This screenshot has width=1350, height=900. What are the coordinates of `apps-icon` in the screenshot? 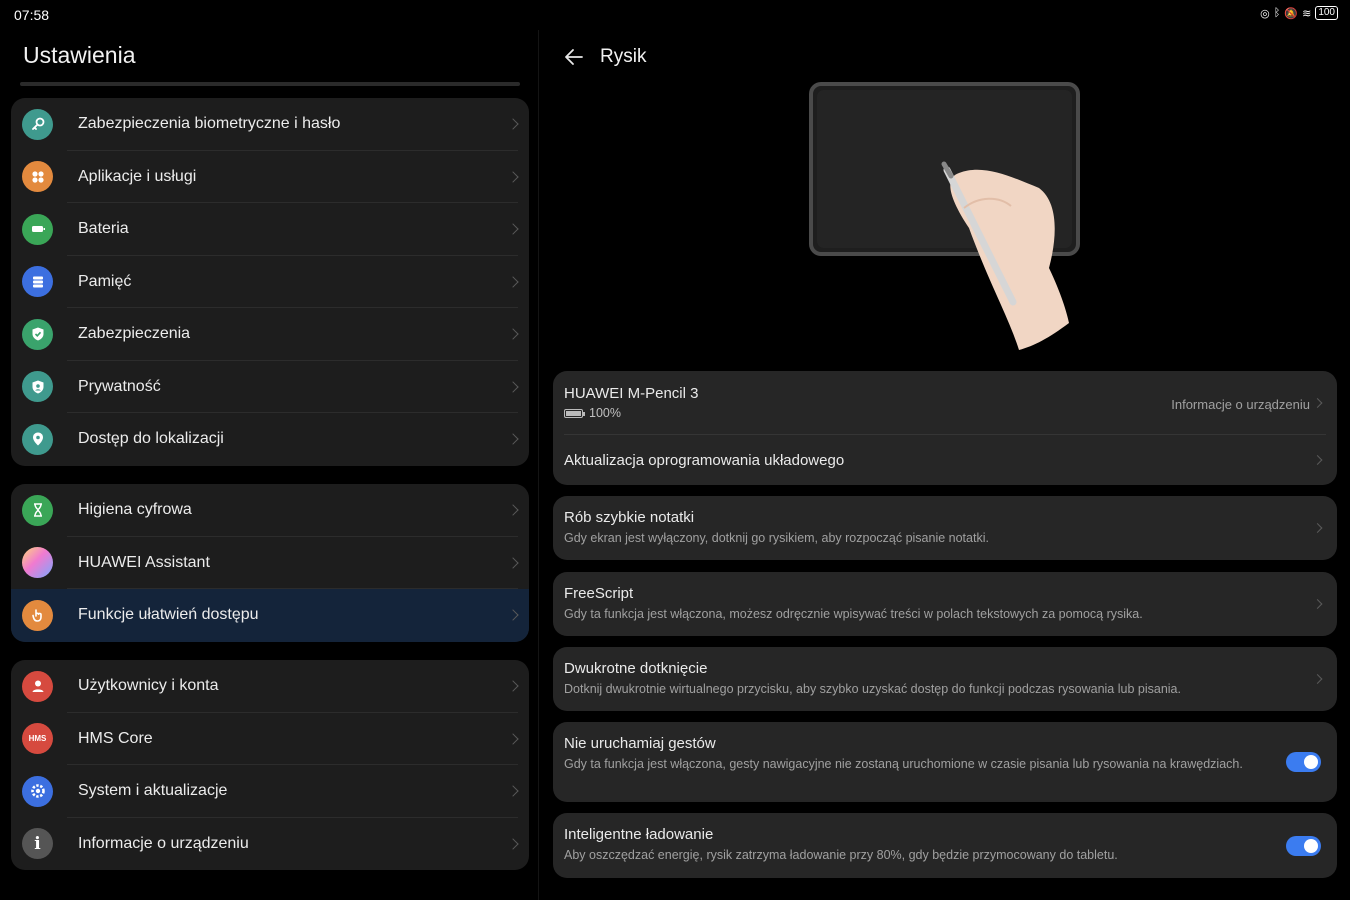 It's located at (37, 177).